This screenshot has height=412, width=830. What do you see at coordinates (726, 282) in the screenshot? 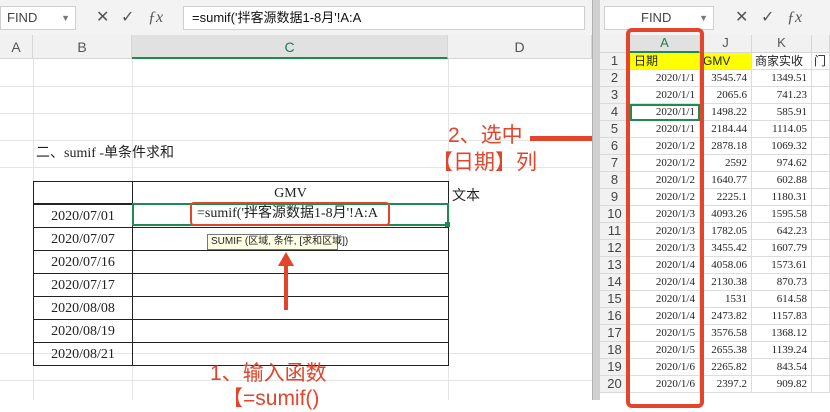
I see `gmv-cell: 2130.38` at bounding box center [726, 282].